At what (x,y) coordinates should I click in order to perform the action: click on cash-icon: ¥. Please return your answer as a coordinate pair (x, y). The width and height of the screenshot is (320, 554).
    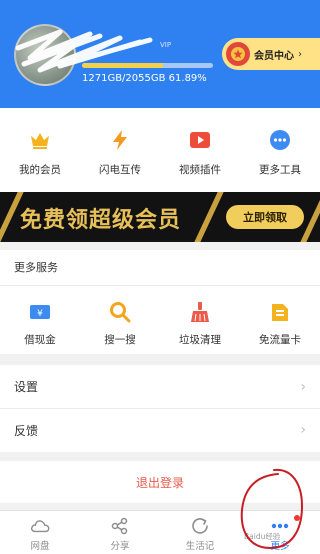
    Looking at the image, I should click on (40, 312).